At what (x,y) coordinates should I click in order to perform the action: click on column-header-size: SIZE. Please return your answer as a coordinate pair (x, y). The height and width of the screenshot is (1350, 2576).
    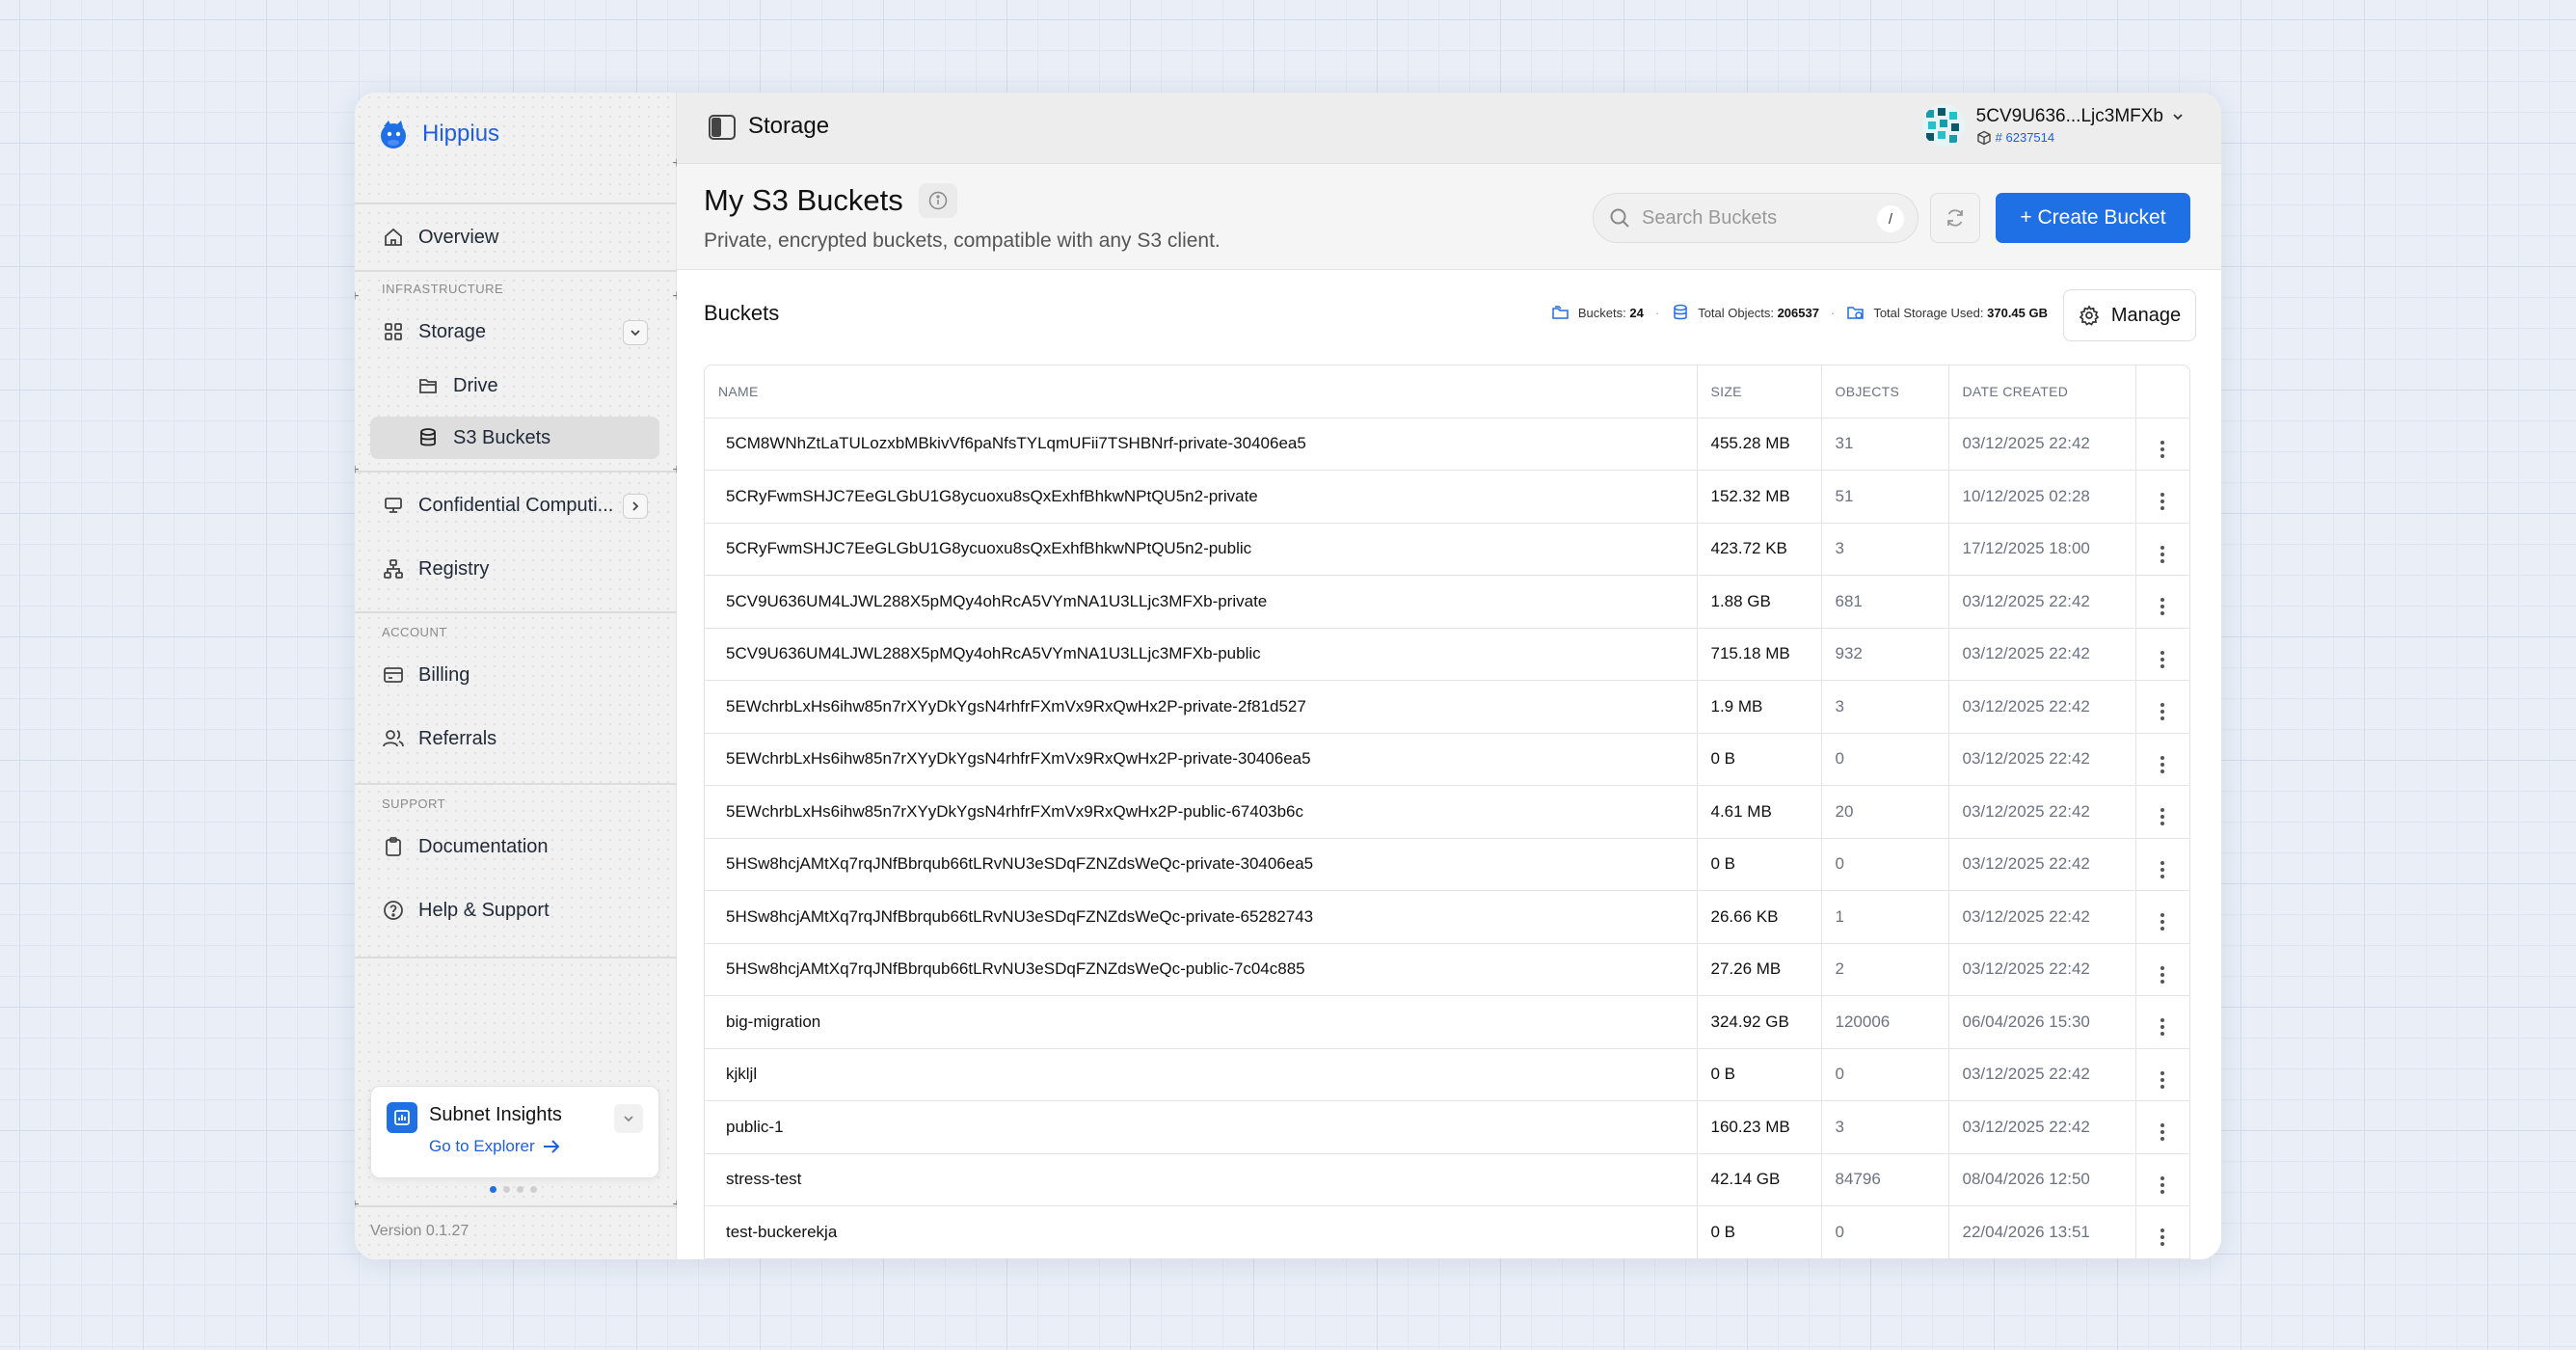
    Looking at the image, I should click on (1760, 391).